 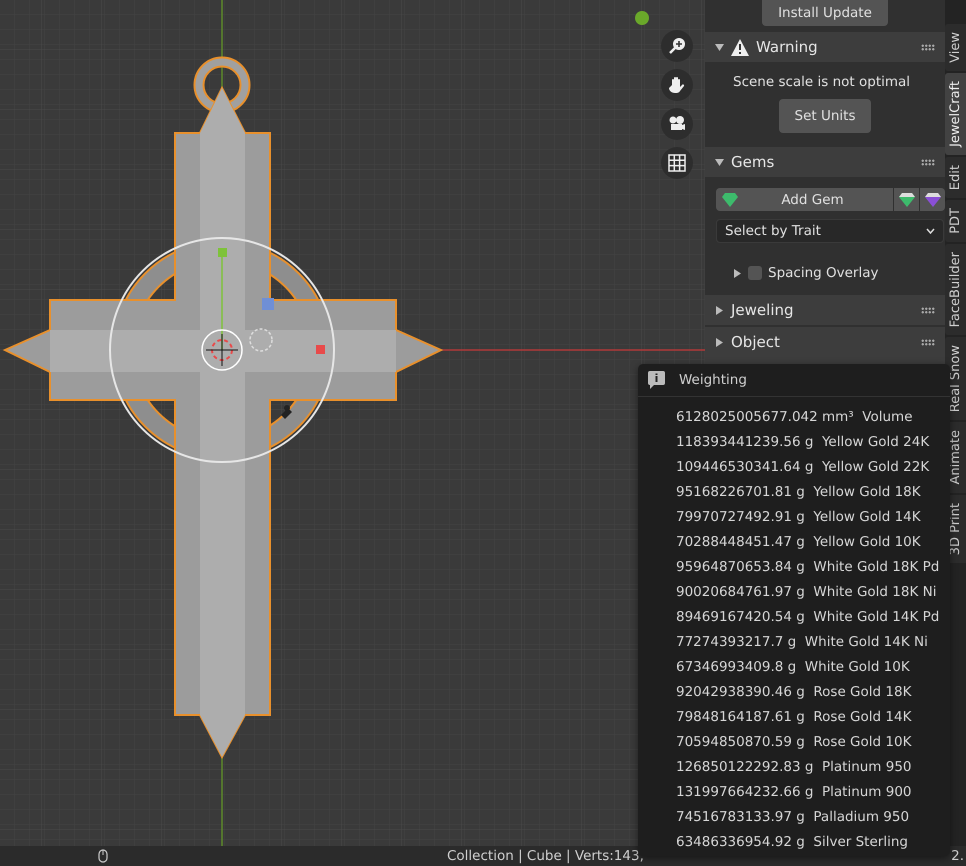 I want to click on weight-row-text: 89469167420.54 g White Gold 14K Pd, so click(x=808, y=617).